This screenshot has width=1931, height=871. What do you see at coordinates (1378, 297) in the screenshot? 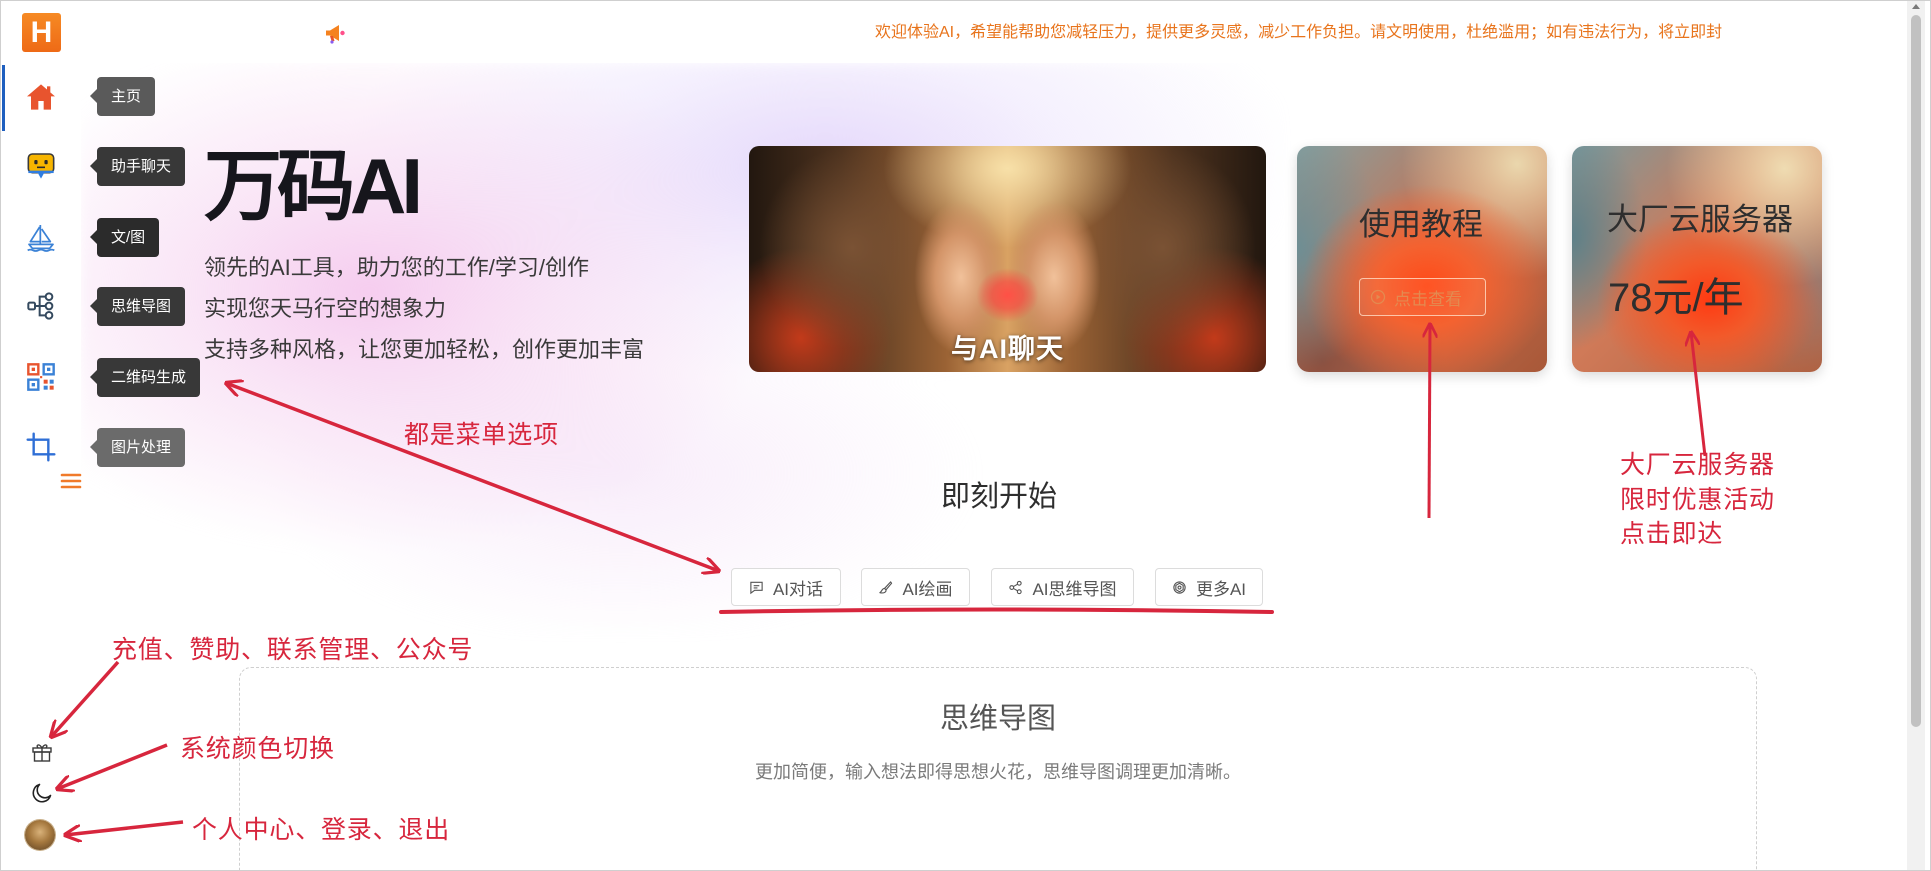
I see `play-circle-icon` at bounding box center [1378, 297].